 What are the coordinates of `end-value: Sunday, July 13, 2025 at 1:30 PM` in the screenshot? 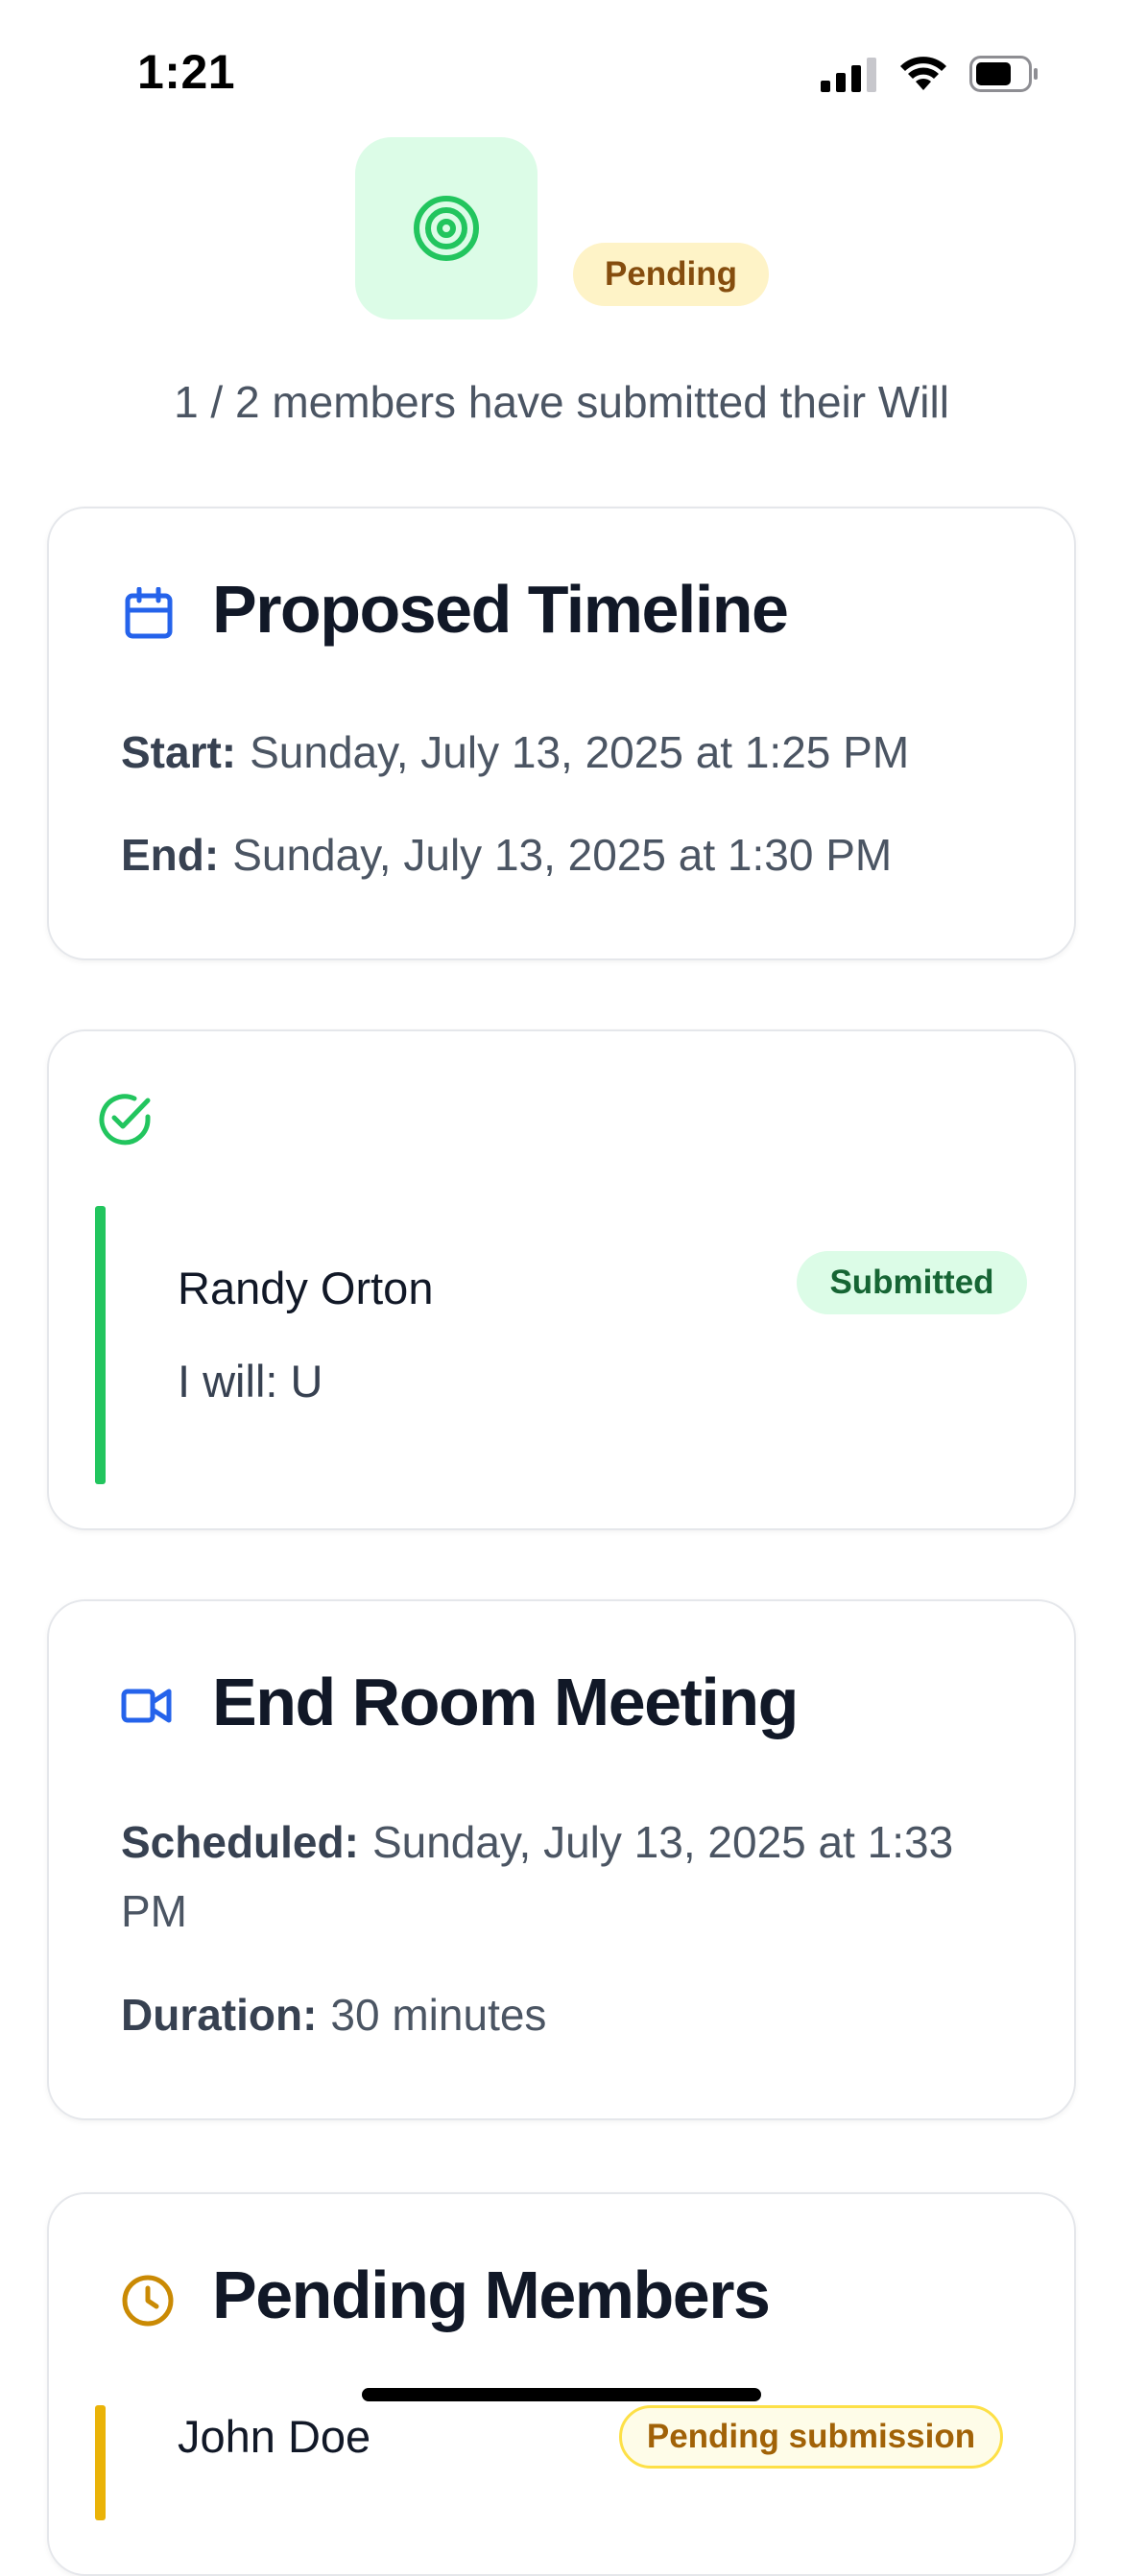 It's located at (562, 855).